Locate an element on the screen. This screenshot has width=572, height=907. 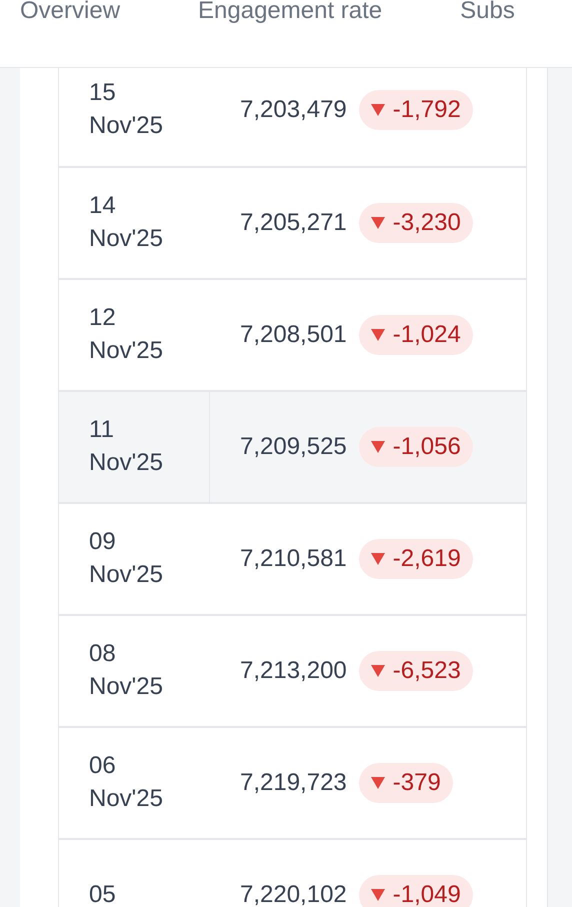
date-day: 15 is located at coordinates (149, 93).